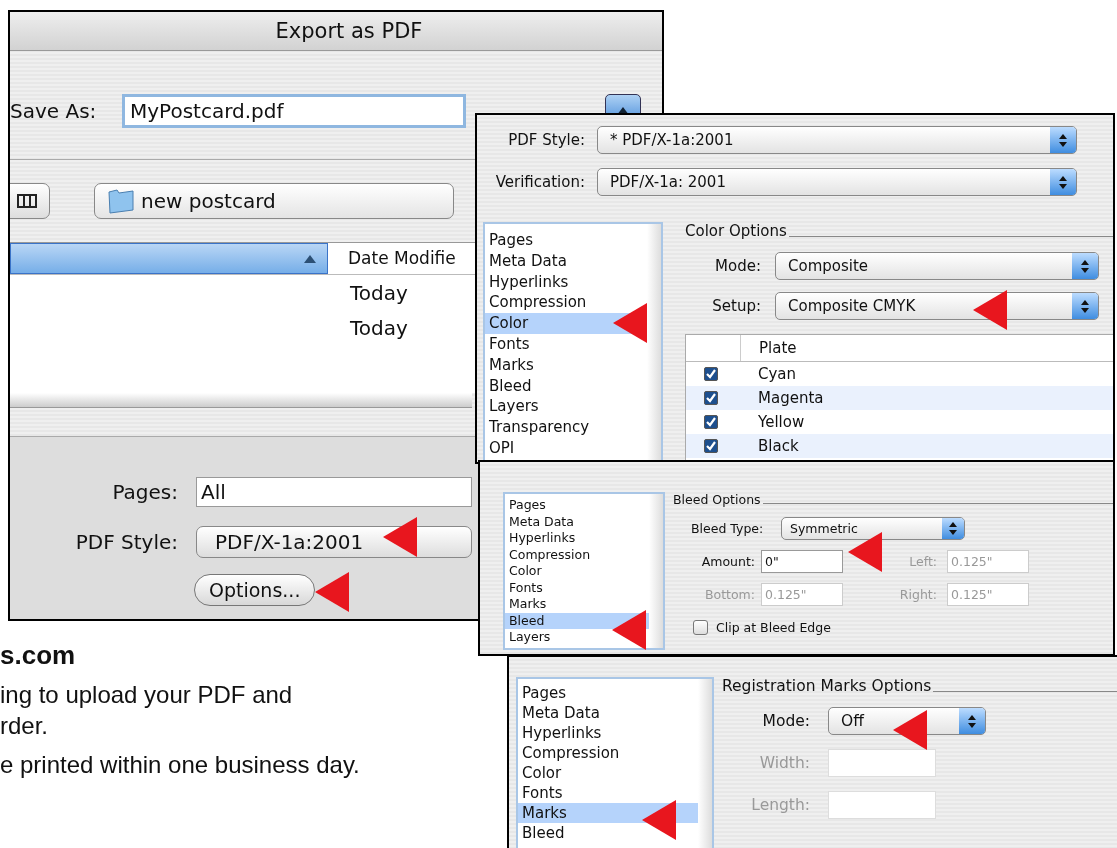 The height and width of the screenshot is (848, 1117). What do you see at coordinates (736, 306) in the screenshot?
I see `setup-label: Setup:` at bounding box center [736, 306].